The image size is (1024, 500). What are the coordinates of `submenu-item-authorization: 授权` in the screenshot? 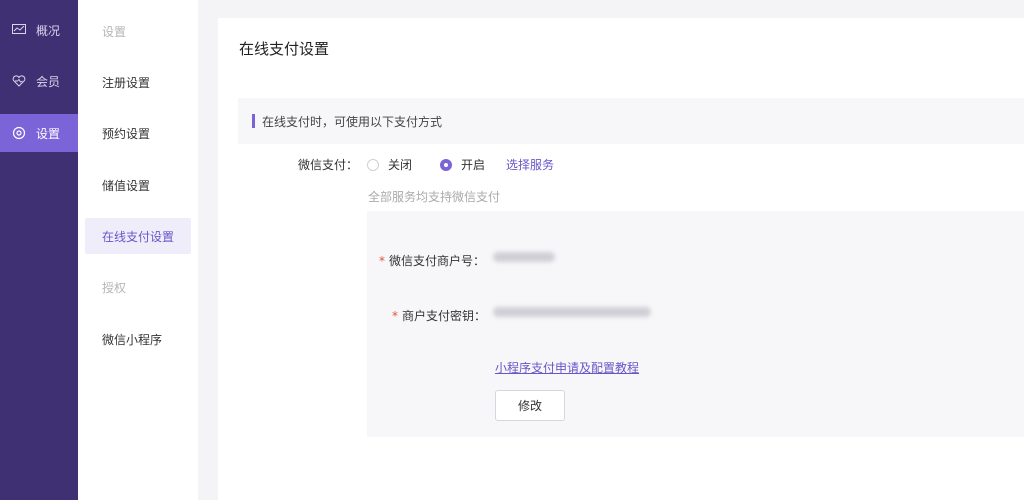 It's located at (138, 287).